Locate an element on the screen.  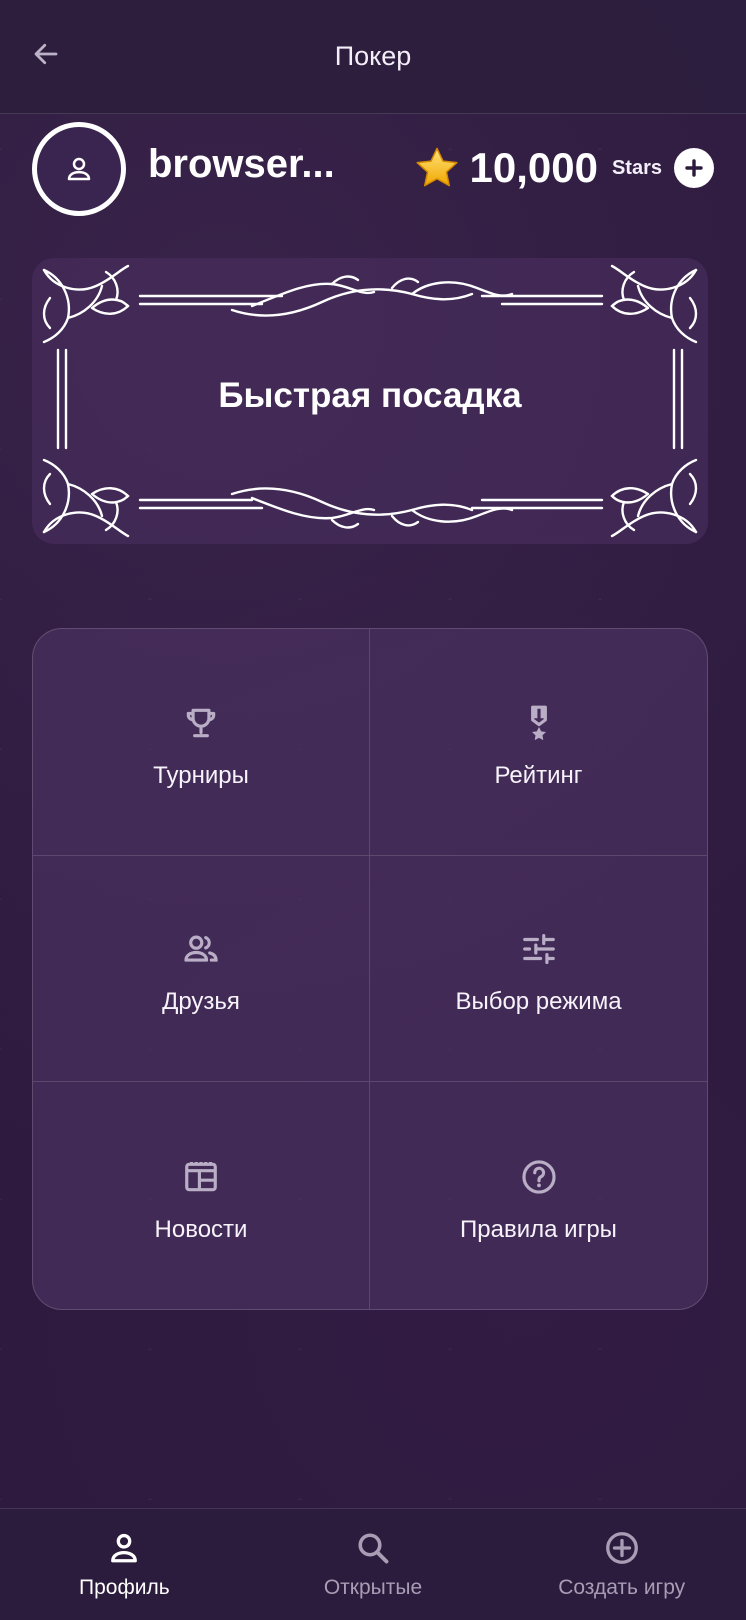
bottom-nav: Профиль Открытые Создать игру is located at coordinates (373, 1564).